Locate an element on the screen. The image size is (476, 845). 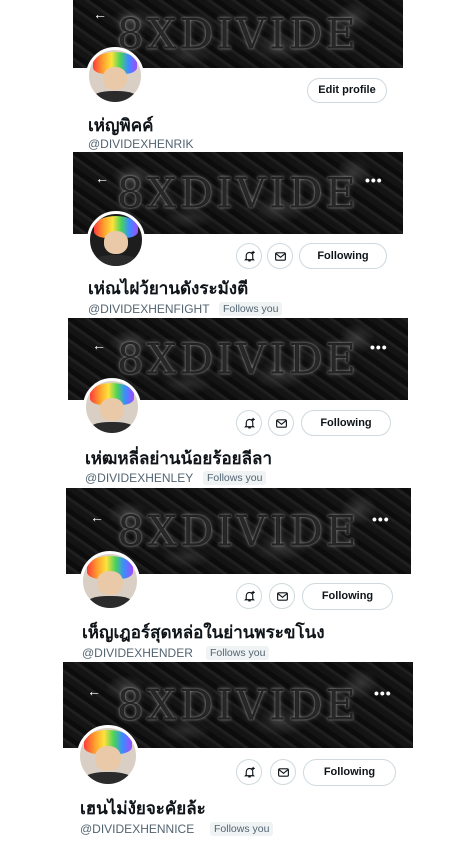
display-name: เห่ฒหลี่ลย่านน้อยร้อยลีลา is located at coordinates (179, 459).